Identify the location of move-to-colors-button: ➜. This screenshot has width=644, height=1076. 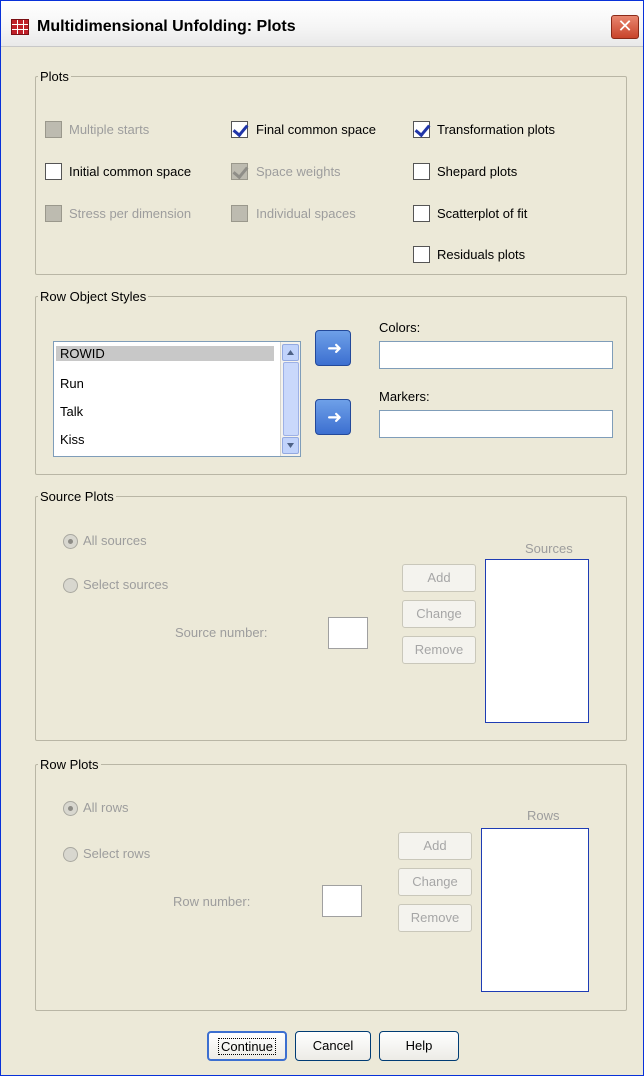
(333, 348).